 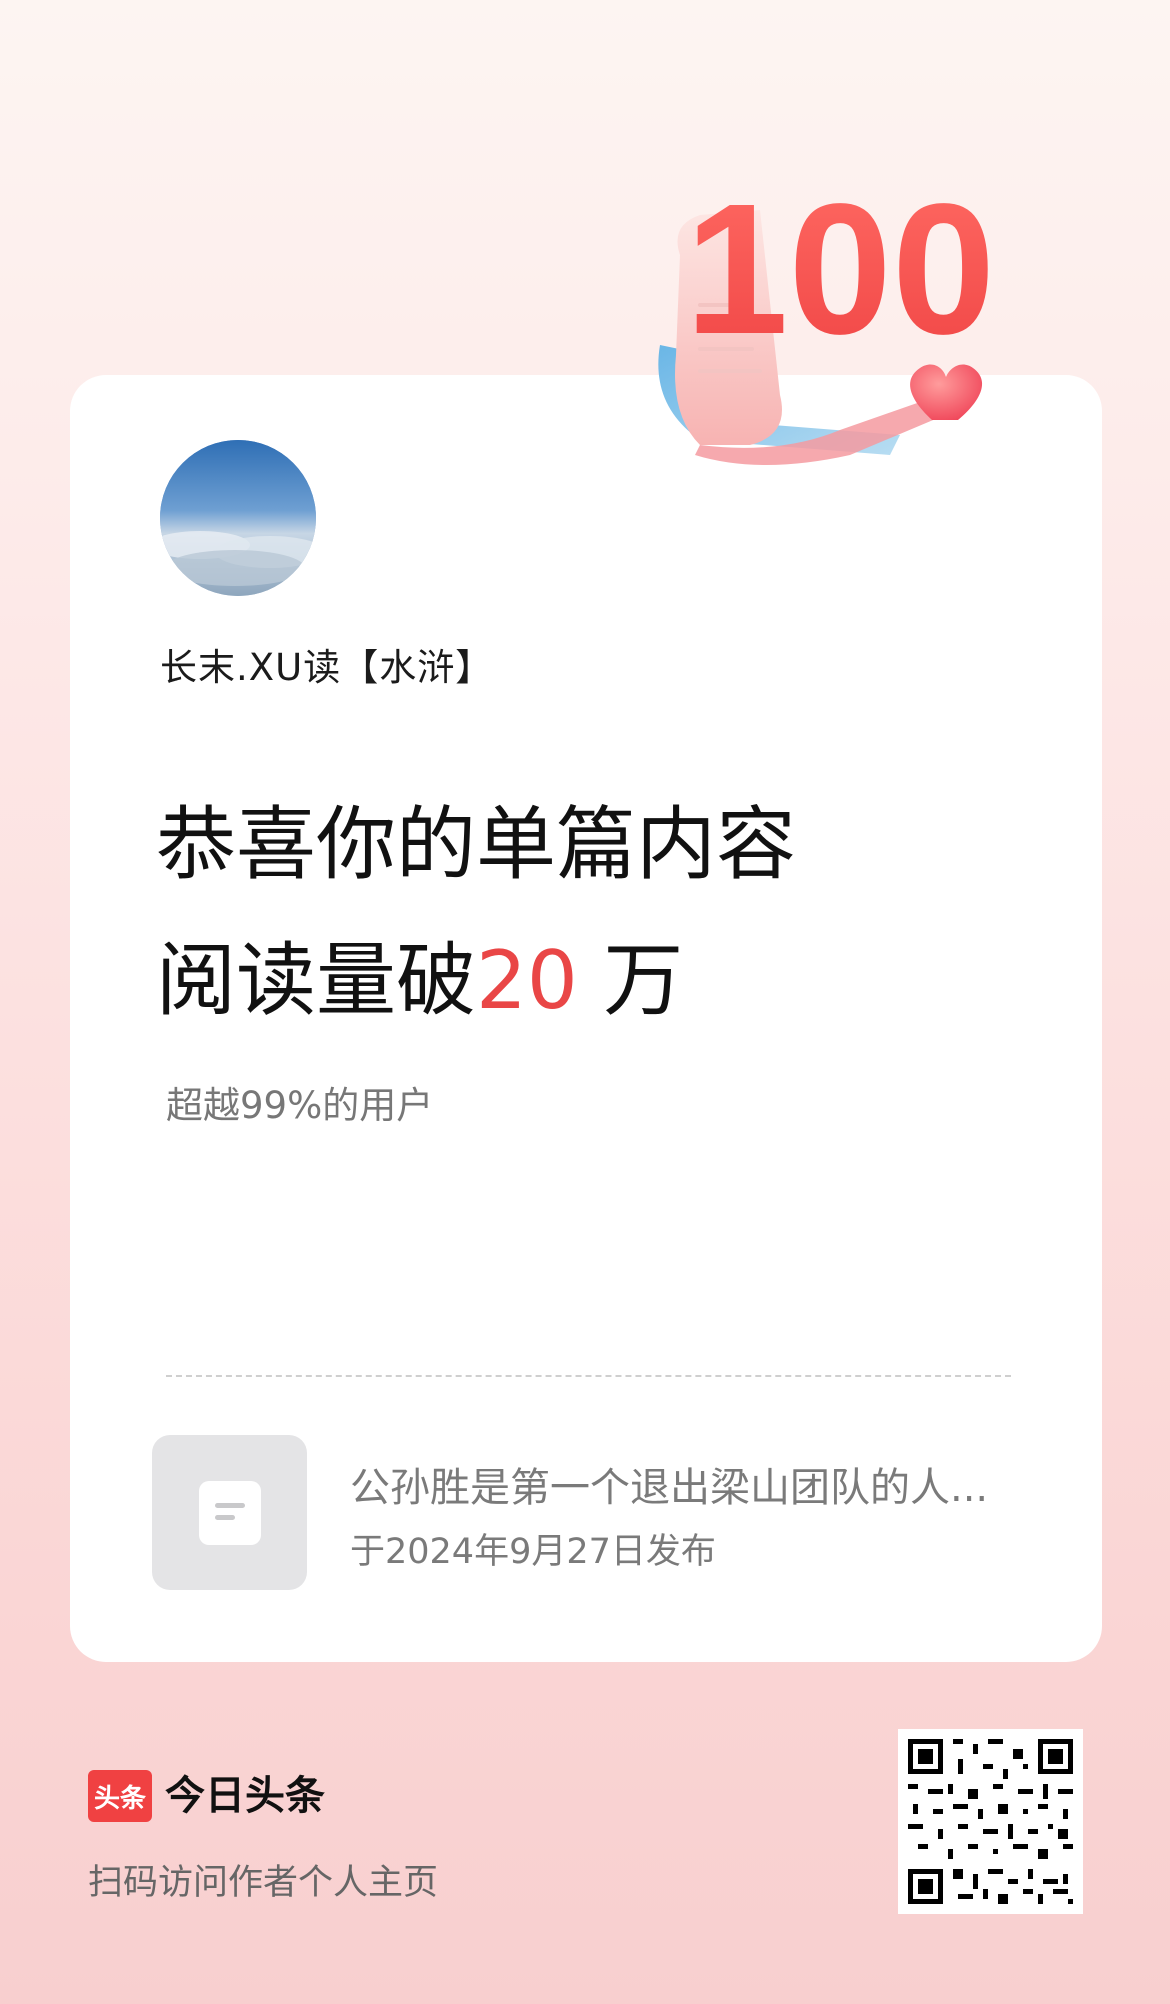 I want to click on avatar, so click(x=238, y=518).